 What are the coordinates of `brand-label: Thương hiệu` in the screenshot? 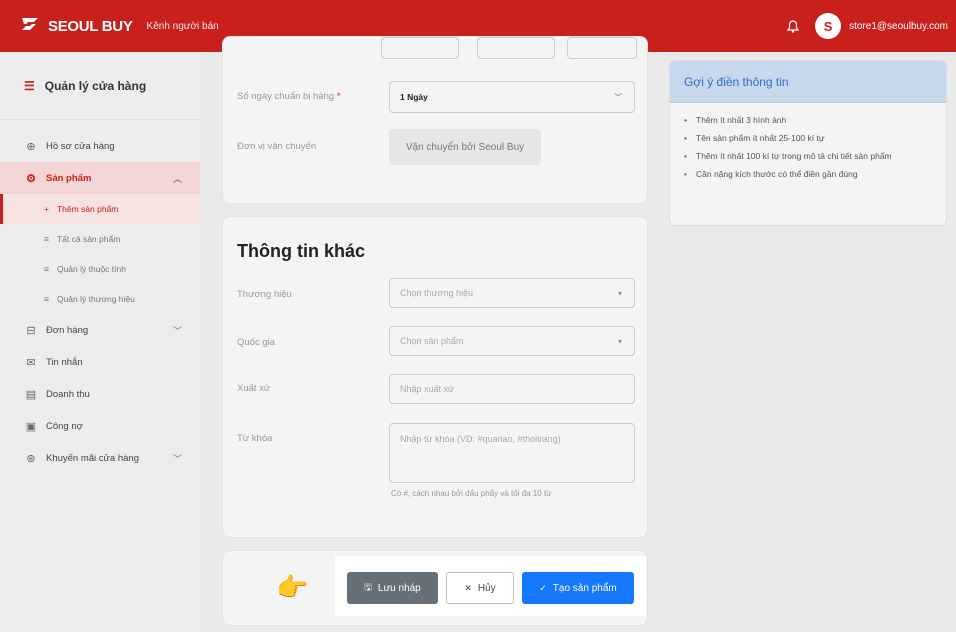 It's located at (264, 294).